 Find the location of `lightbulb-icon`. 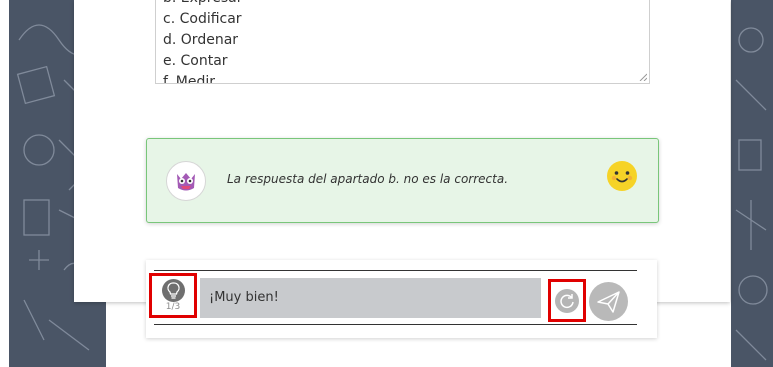

lightbulb-icon is located at coordinates (173, 290).